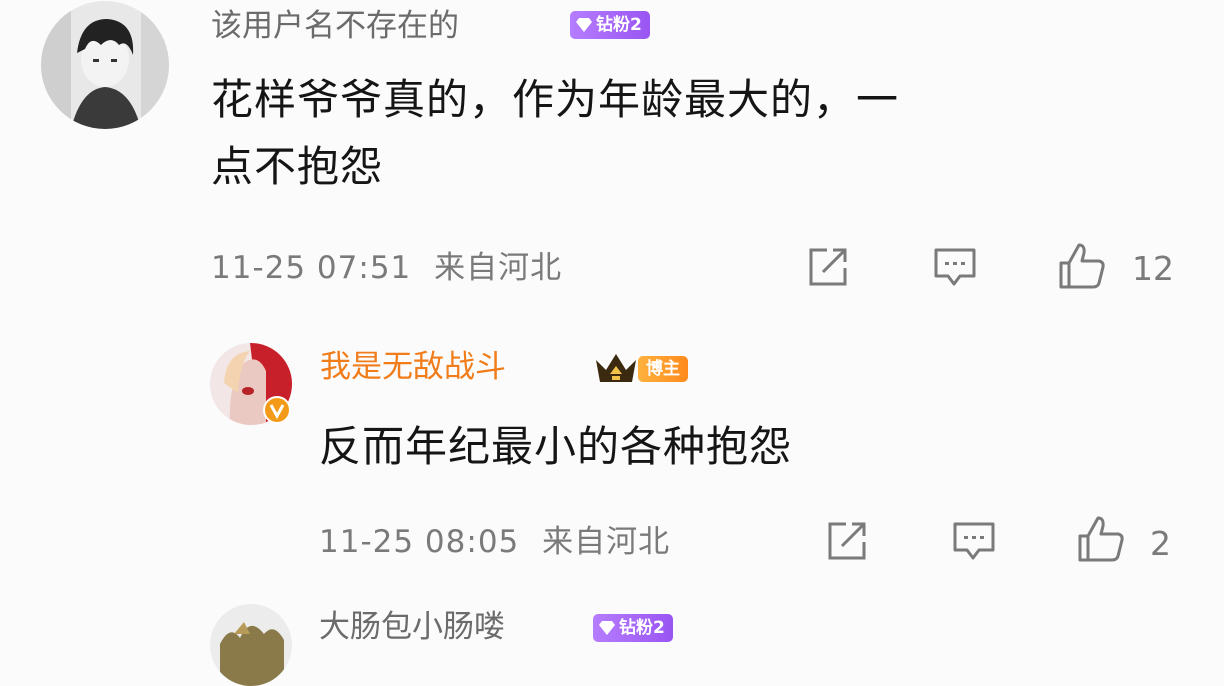 The width and height of the screenshot is (1224, 686). What do you see at coordinates (297, 166) in the screenshot?
I see `comment-line: 点不抱怨` at bounding box center [297, 166].